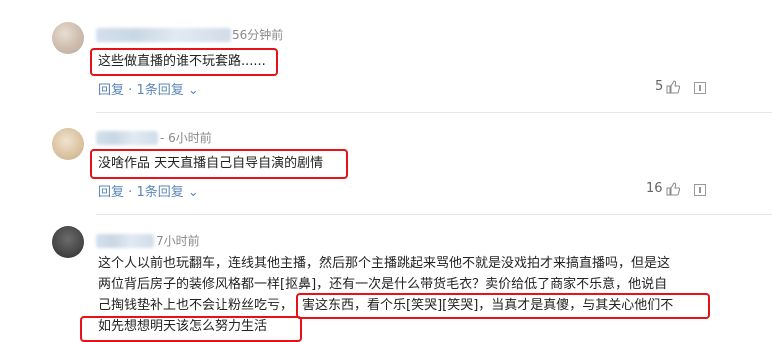  What do you see at coordinates (659, 86) in the screenshot?
I see `like-count: 5` at bounding box center [659, 86].